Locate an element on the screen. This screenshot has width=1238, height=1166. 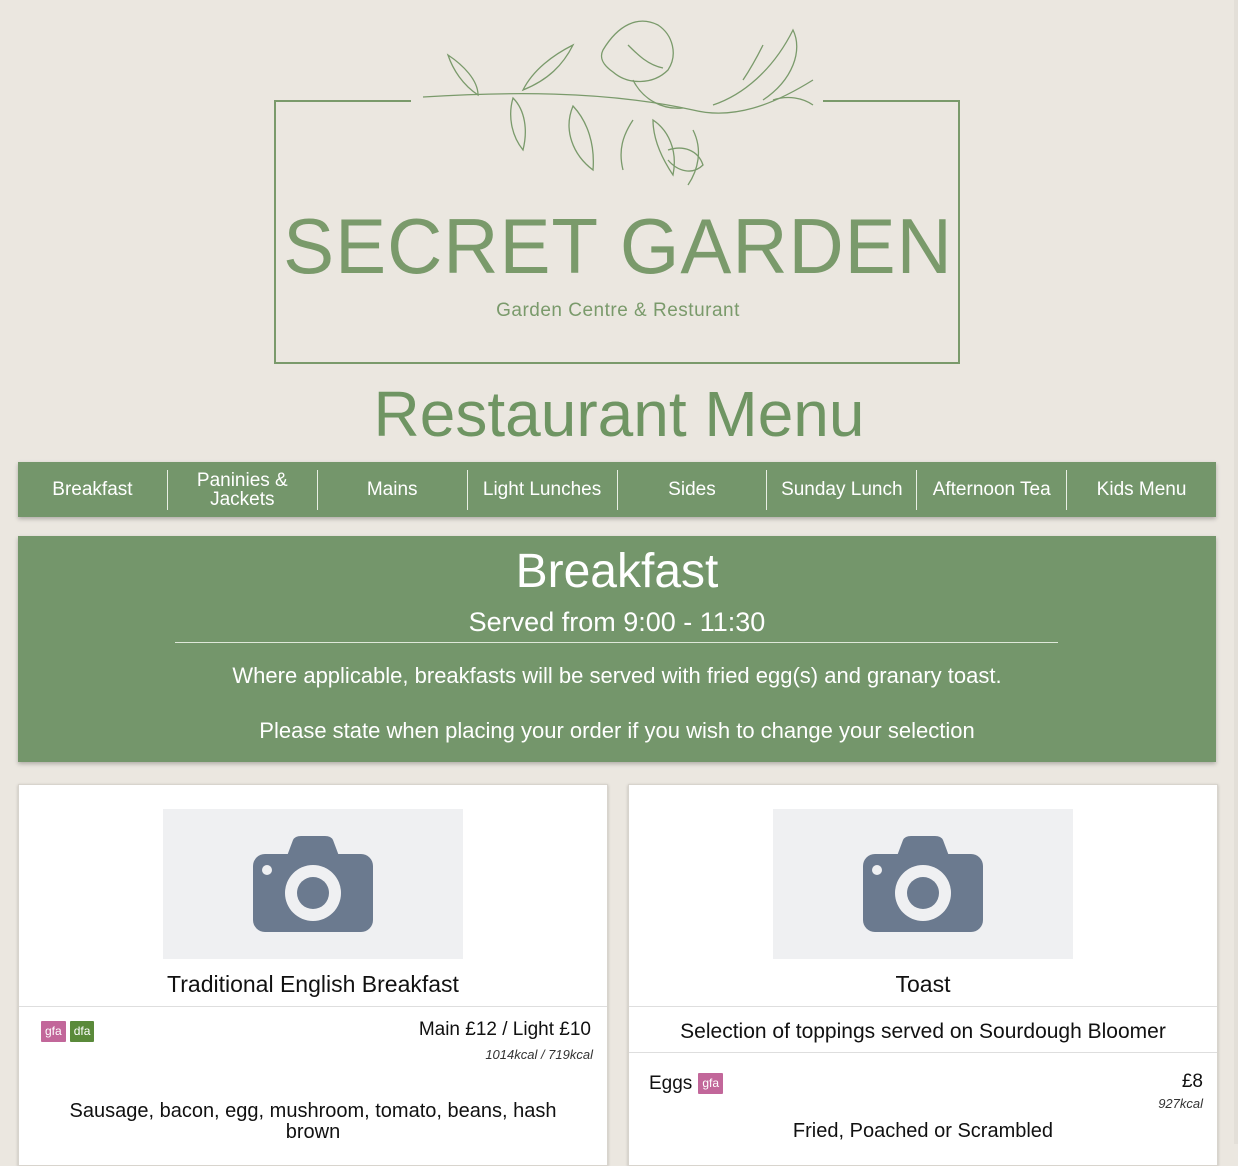
brand-name: SECRET GARDEN is located at coordinates (618, 246).